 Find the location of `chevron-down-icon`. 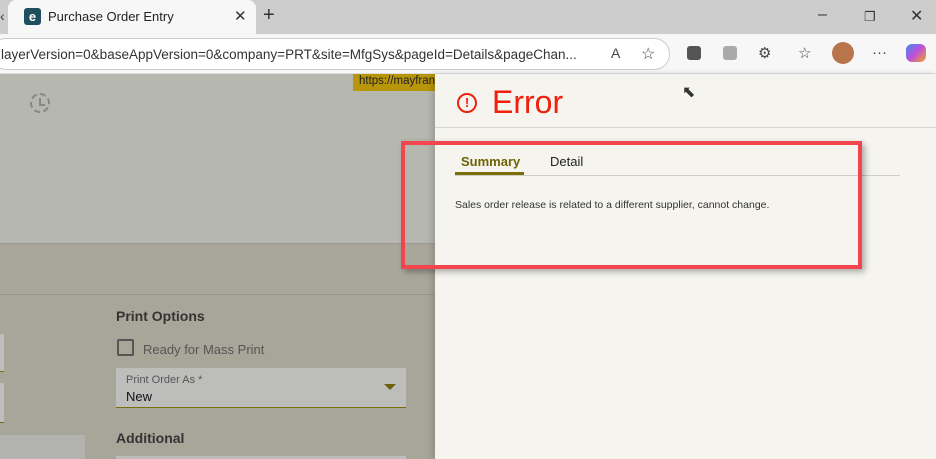

chevron-down-icon is located at coordinates (390, 387).